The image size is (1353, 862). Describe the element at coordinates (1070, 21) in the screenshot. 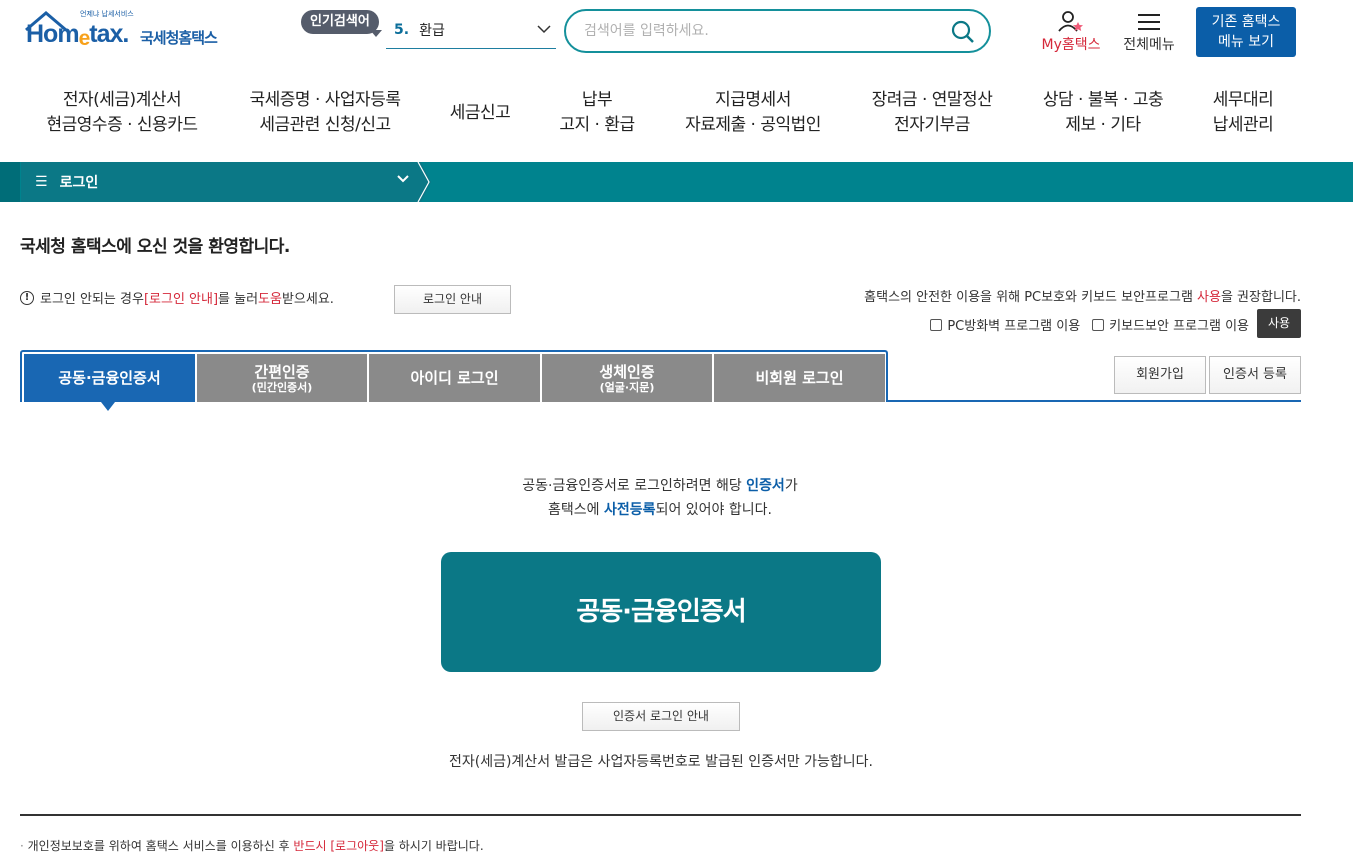

I see `user-star-icon` at that location.